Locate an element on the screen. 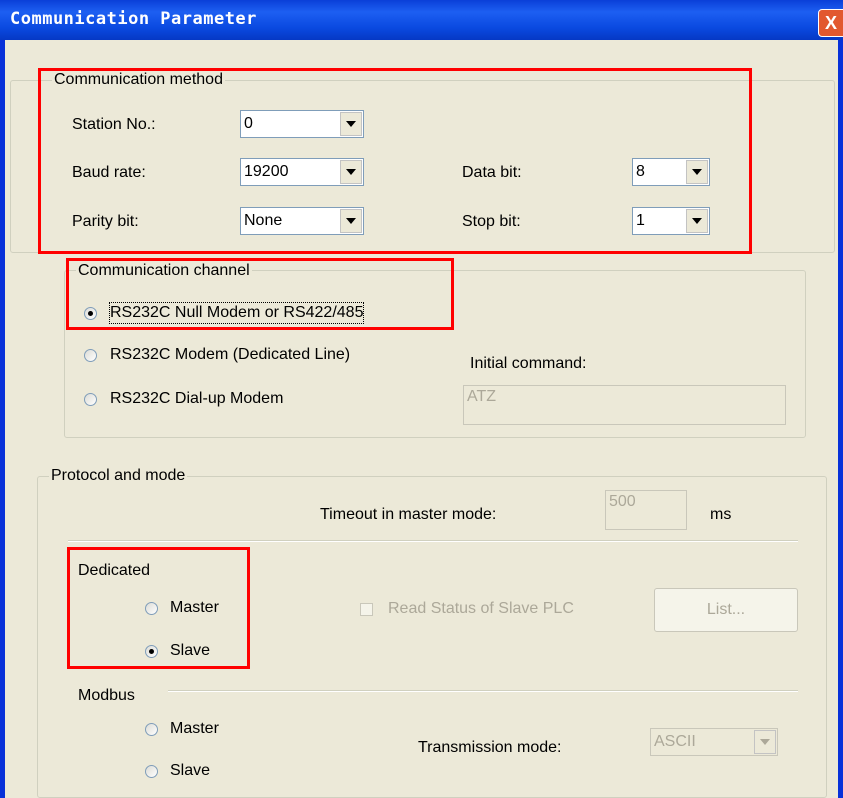 The width and height of the screenshot is (843, 798). protocol-legend: Protocol and mode is located at coordinates (118, 476).